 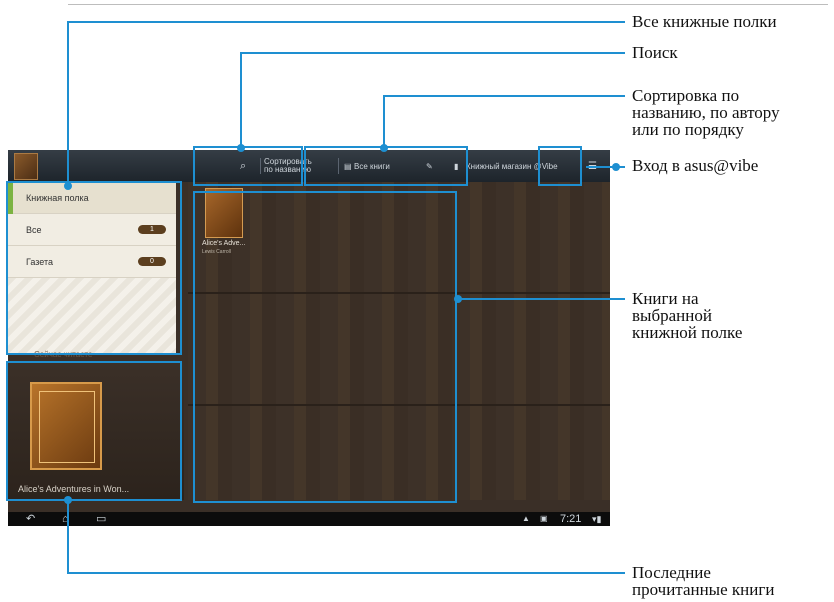 What do you see at coordinates (94, 431) in the screenshot?
I see `recent-highlight-box` at bounding box center [94, 431].